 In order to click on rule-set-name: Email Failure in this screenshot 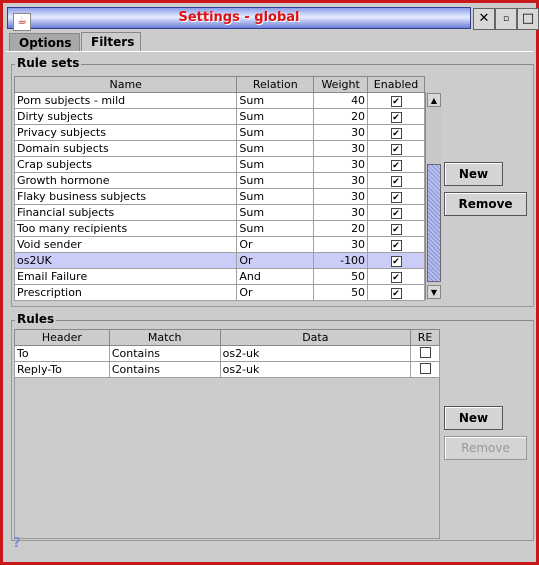, I will do `click(125, 276)`.